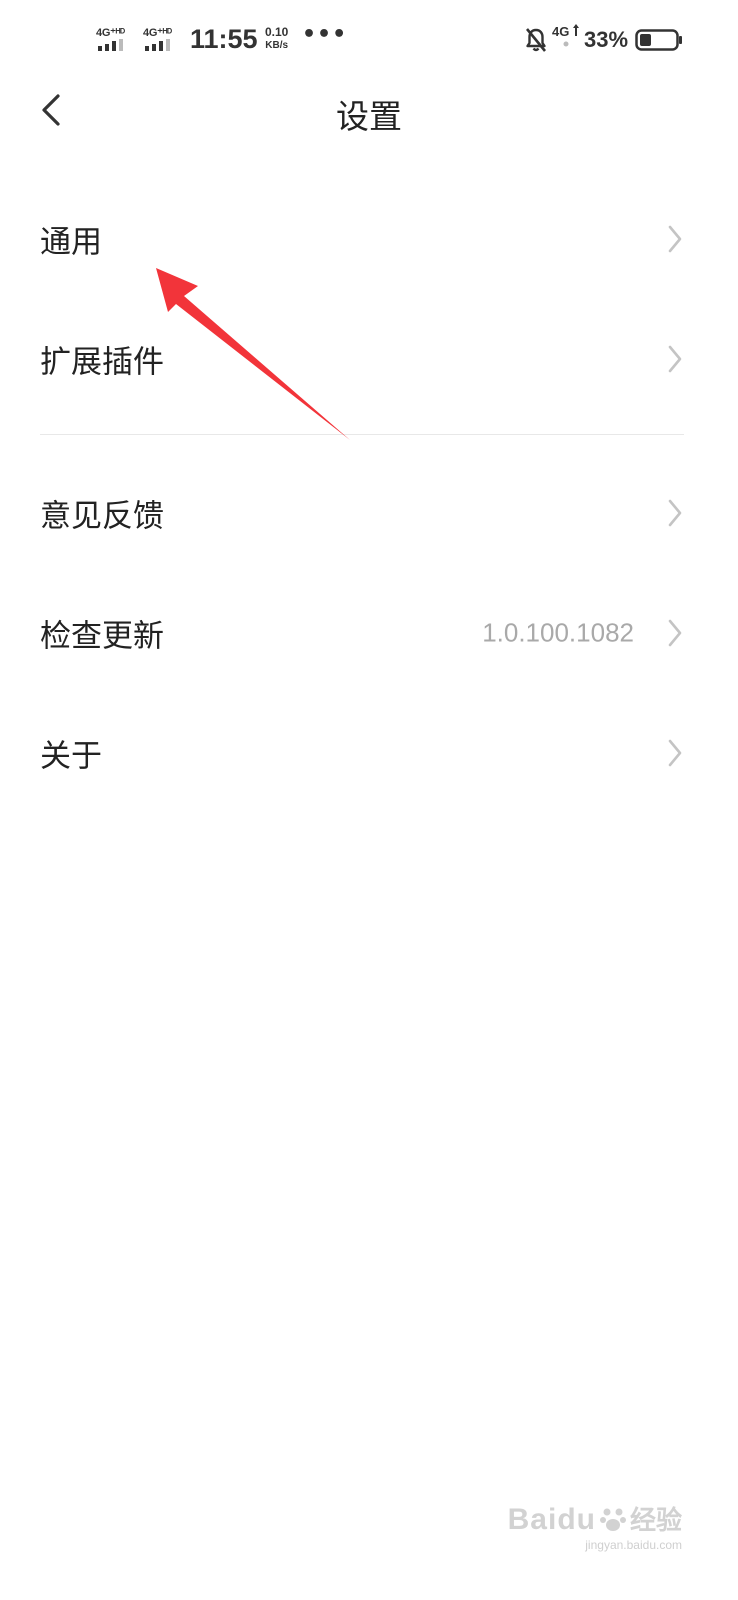 The width and height of the screenshot is (738, 1600). I want to click on status-bar: 4G⁺ᴴᴰ 4G⁺ᴴᴰ 11:55 0.10 KB/s ••• 4G 33%, so click(369, 40).